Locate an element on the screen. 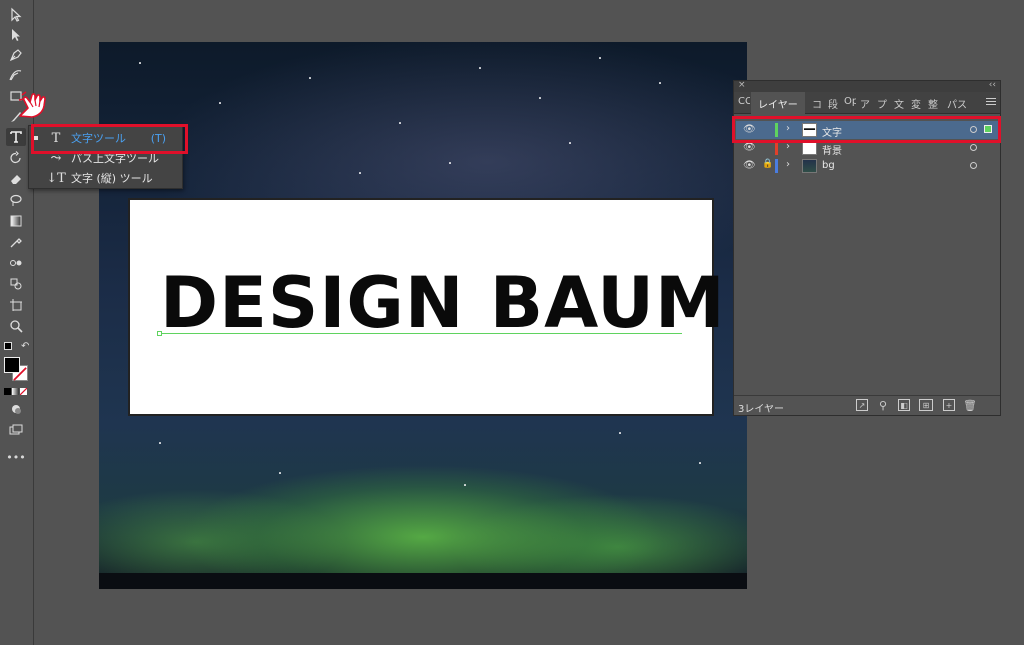 The width and height of the screenshot is (1024, 645). tab-co: コ is located at coordinates (817, 103).